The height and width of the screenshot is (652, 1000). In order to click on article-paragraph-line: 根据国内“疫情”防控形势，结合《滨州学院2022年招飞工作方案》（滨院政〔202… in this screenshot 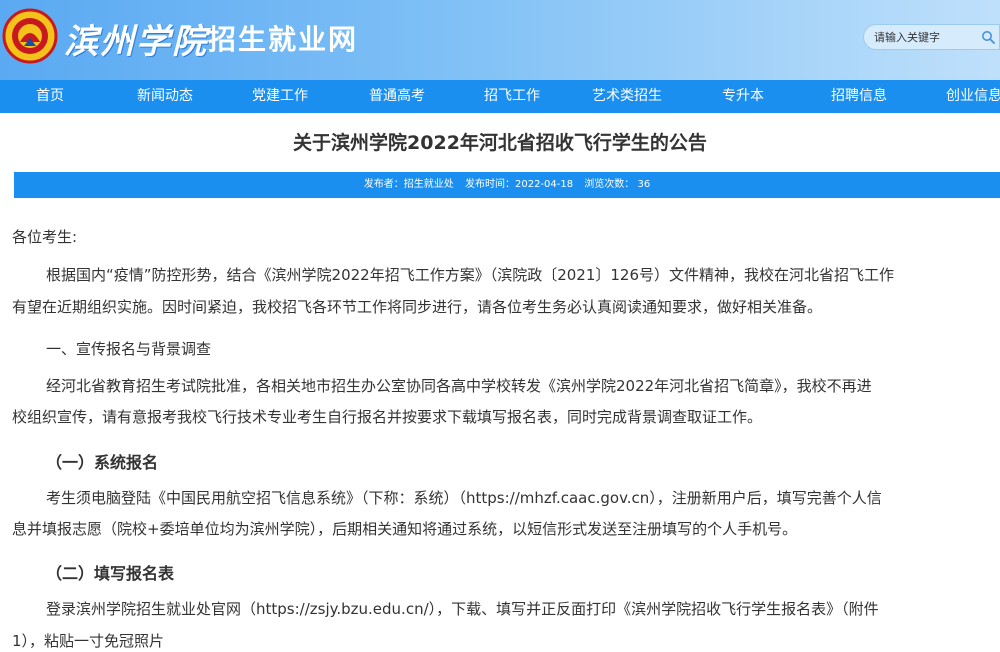, I will do `click(470, 275)`.